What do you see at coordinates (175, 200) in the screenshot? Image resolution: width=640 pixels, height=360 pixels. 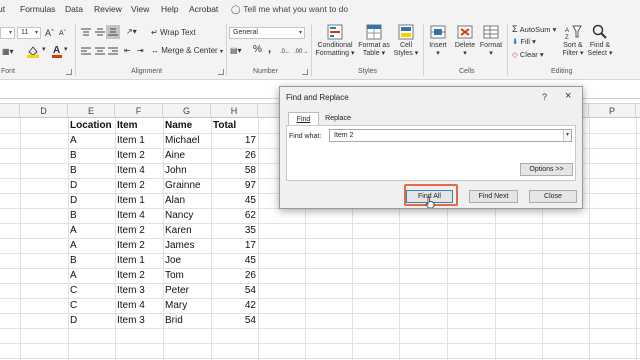 I see `table-cell-name: Alan` at bounding box center [175, 200].